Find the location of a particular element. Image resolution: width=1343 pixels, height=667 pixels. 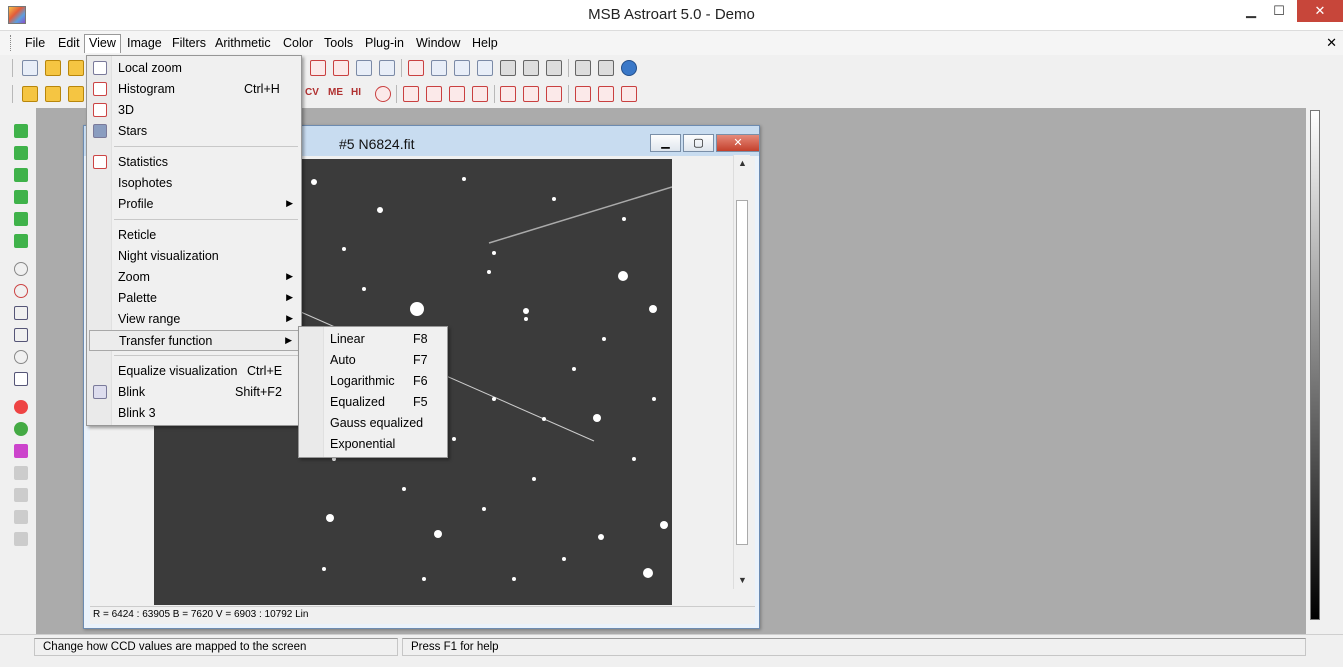

aperture-icon is located at coordinates (21, 269).